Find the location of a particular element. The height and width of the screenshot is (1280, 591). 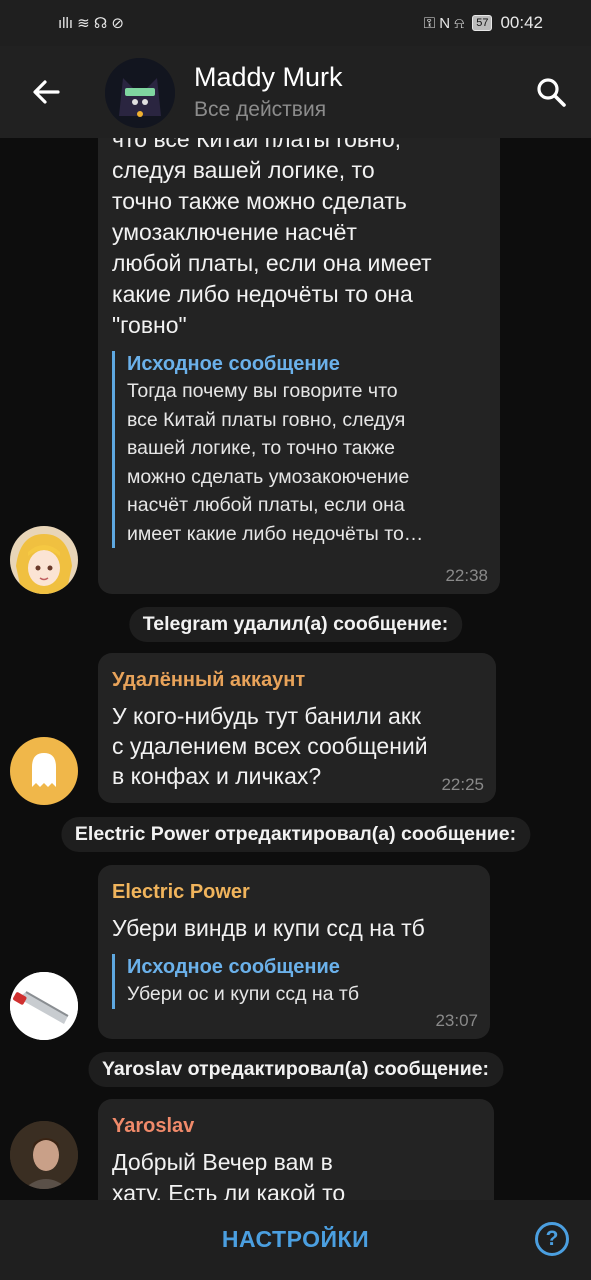

arrow-left-icon is located at coordinates (46, 92).